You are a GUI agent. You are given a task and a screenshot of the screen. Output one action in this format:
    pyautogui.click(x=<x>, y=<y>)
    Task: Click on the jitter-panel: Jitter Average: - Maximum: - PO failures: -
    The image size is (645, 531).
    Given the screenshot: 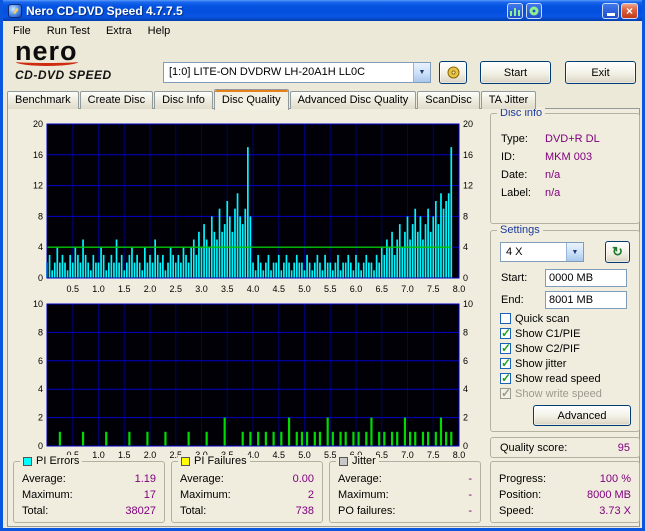 What is the action you would take?
    pyautogui.click(x=405, y=489)
    